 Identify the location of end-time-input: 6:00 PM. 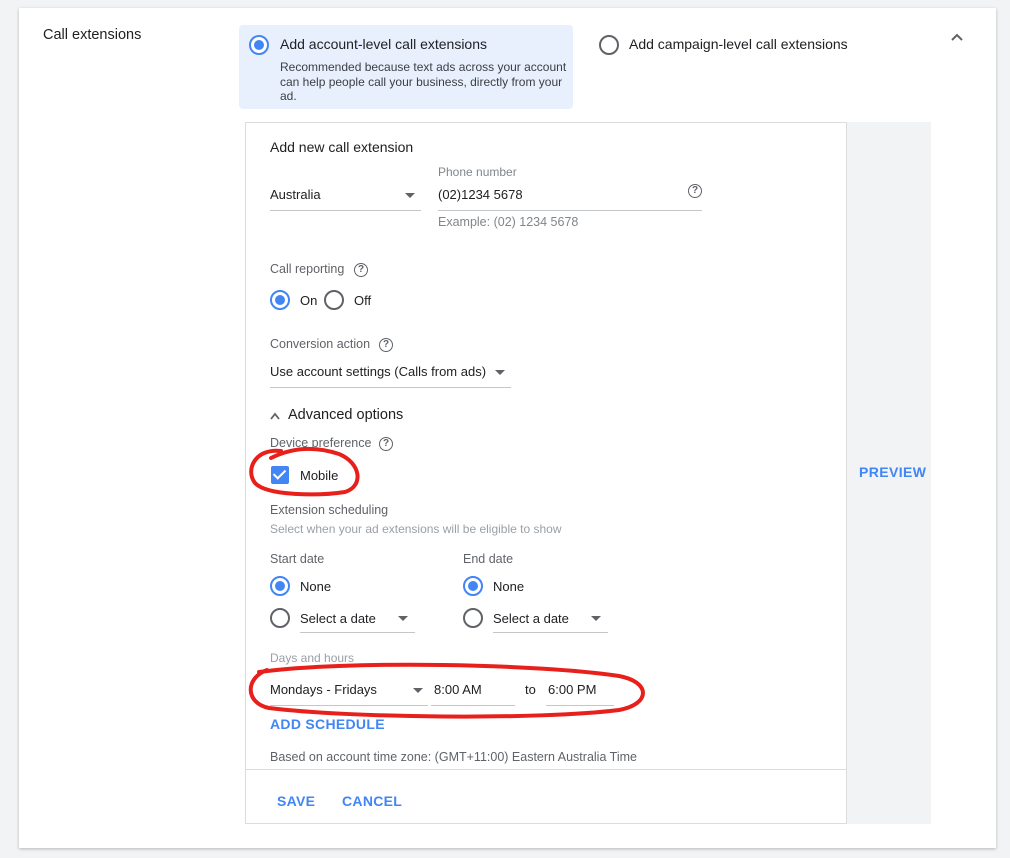
(572, 689).